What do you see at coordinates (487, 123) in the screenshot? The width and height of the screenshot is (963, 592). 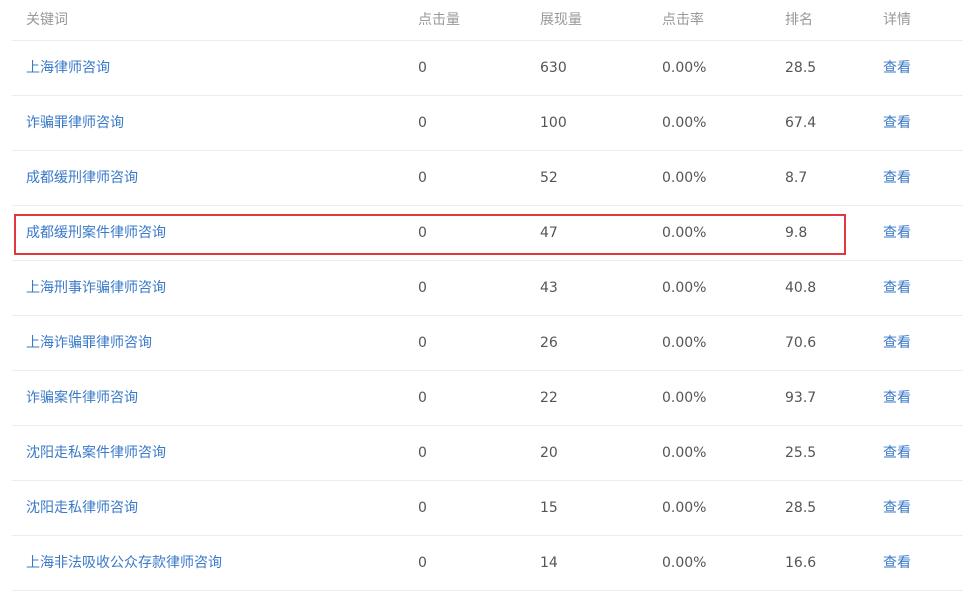 I see `table-row: 诈骗罪律师咨询 0 100 0.00% 67.4 查看` at bounding box center [487, 123].